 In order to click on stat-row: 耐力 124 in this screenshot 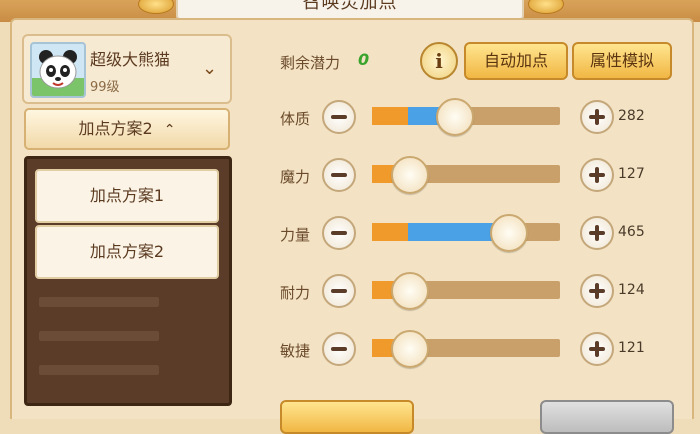, I will do `click(470, 292)`.